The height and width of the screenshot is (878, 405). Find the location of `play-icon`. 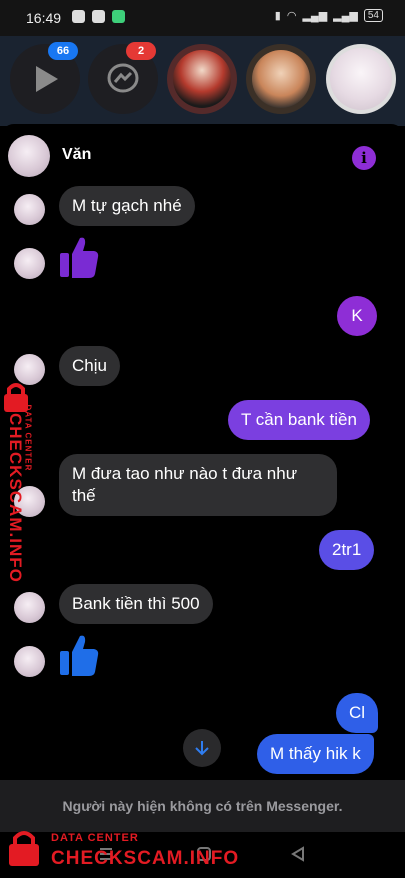

play-icon is located at coordinates (47, 79).